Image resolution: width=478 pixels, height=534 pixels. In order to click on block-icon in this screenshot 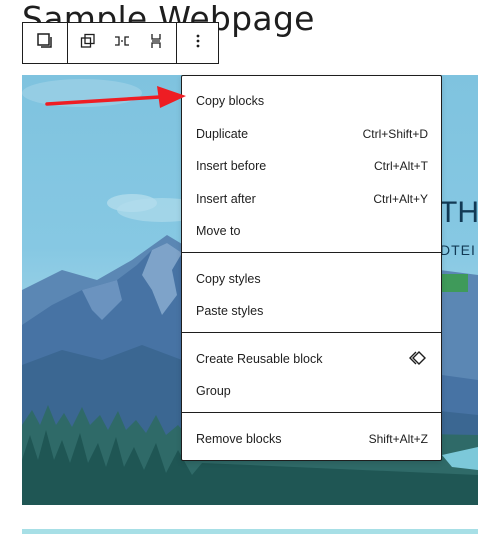, I will do `click(45, 43)`.